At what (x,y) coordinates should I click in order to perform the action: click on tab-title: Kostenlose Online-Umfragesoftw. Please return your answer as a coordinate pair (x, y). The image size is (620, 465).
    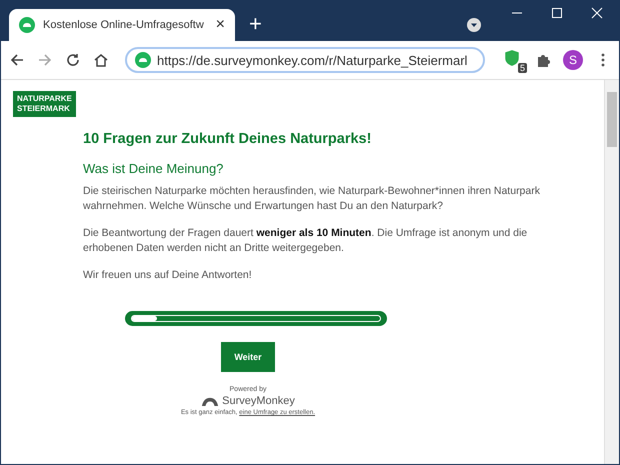
    Looking at the image, I should click on (124, 25).